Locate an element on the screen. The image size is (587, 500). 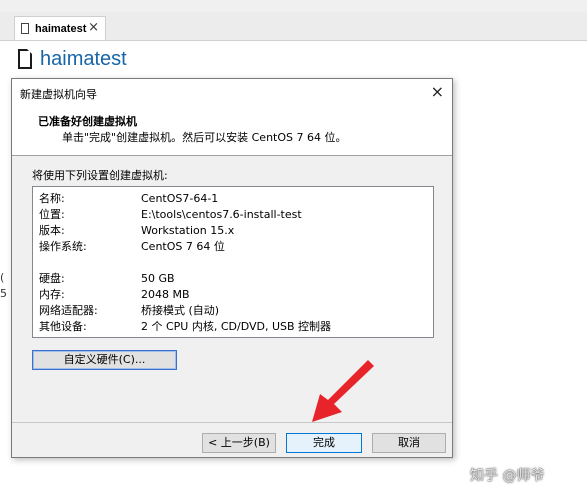
dialog-separator is located at coordinates (232, 422).